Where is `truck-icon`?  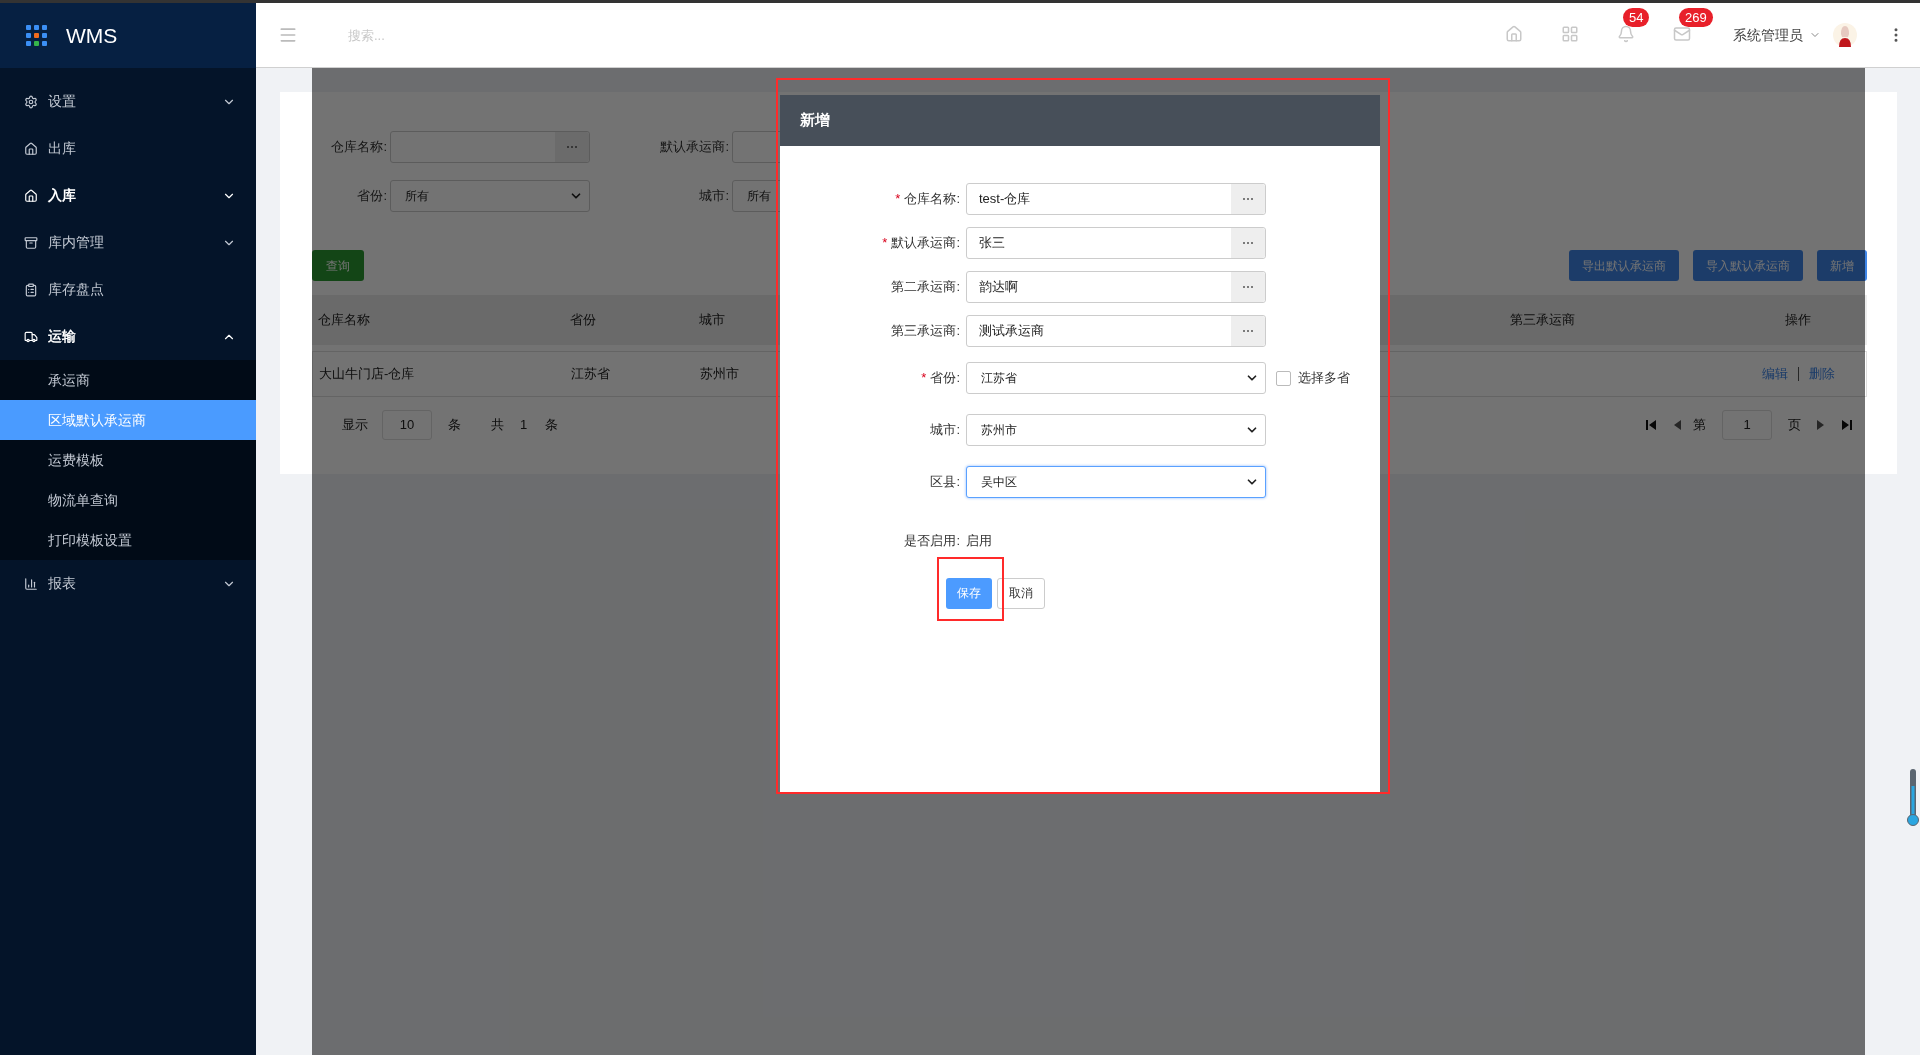
truck-icon is located at coordinates (31, 336).